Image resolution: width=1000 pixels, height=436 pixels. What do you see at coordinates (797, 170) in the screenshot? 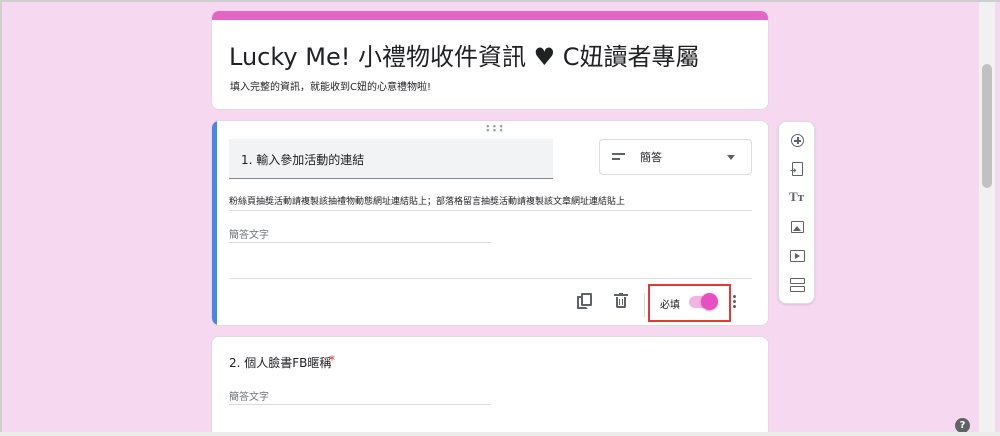
I see `import-questions-icon: ➔` at bounding box center [797, 170].